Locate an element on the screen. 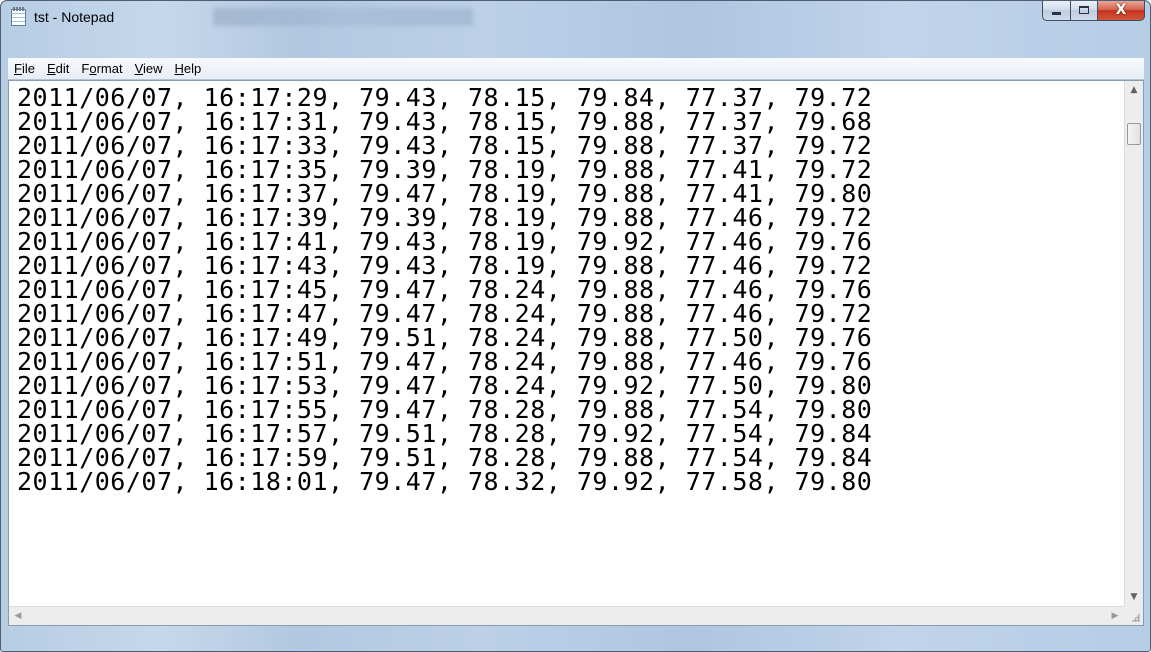 Image resolution: width=1151 pixels, height=652 pixels. scroll-up-icon: ▲ is located at coordinates (1134, 90).